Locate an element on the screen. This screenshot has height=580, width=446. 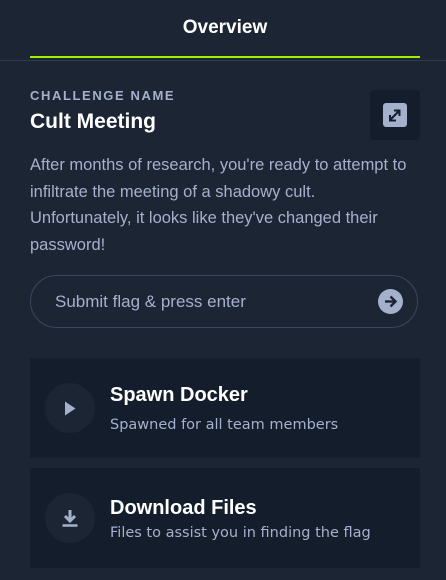
flag-input-container is located at coordinates (224, 301).